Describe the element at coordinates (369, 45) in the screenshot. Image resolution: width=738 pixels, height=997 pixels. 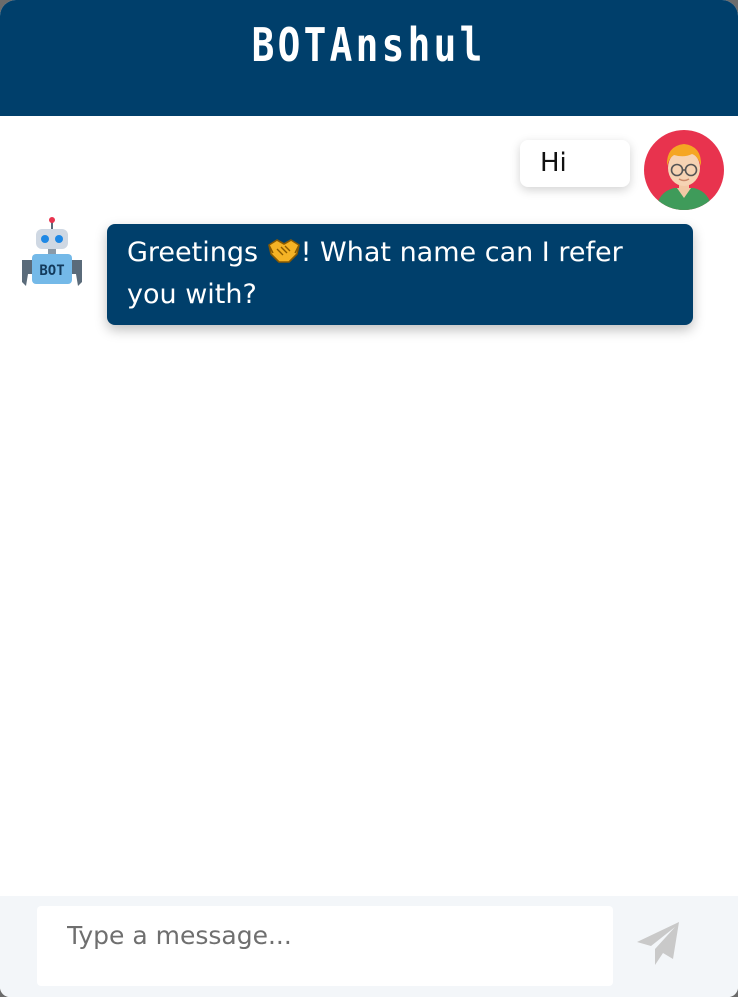
I see `app-title: BOTAnshul` at that location.